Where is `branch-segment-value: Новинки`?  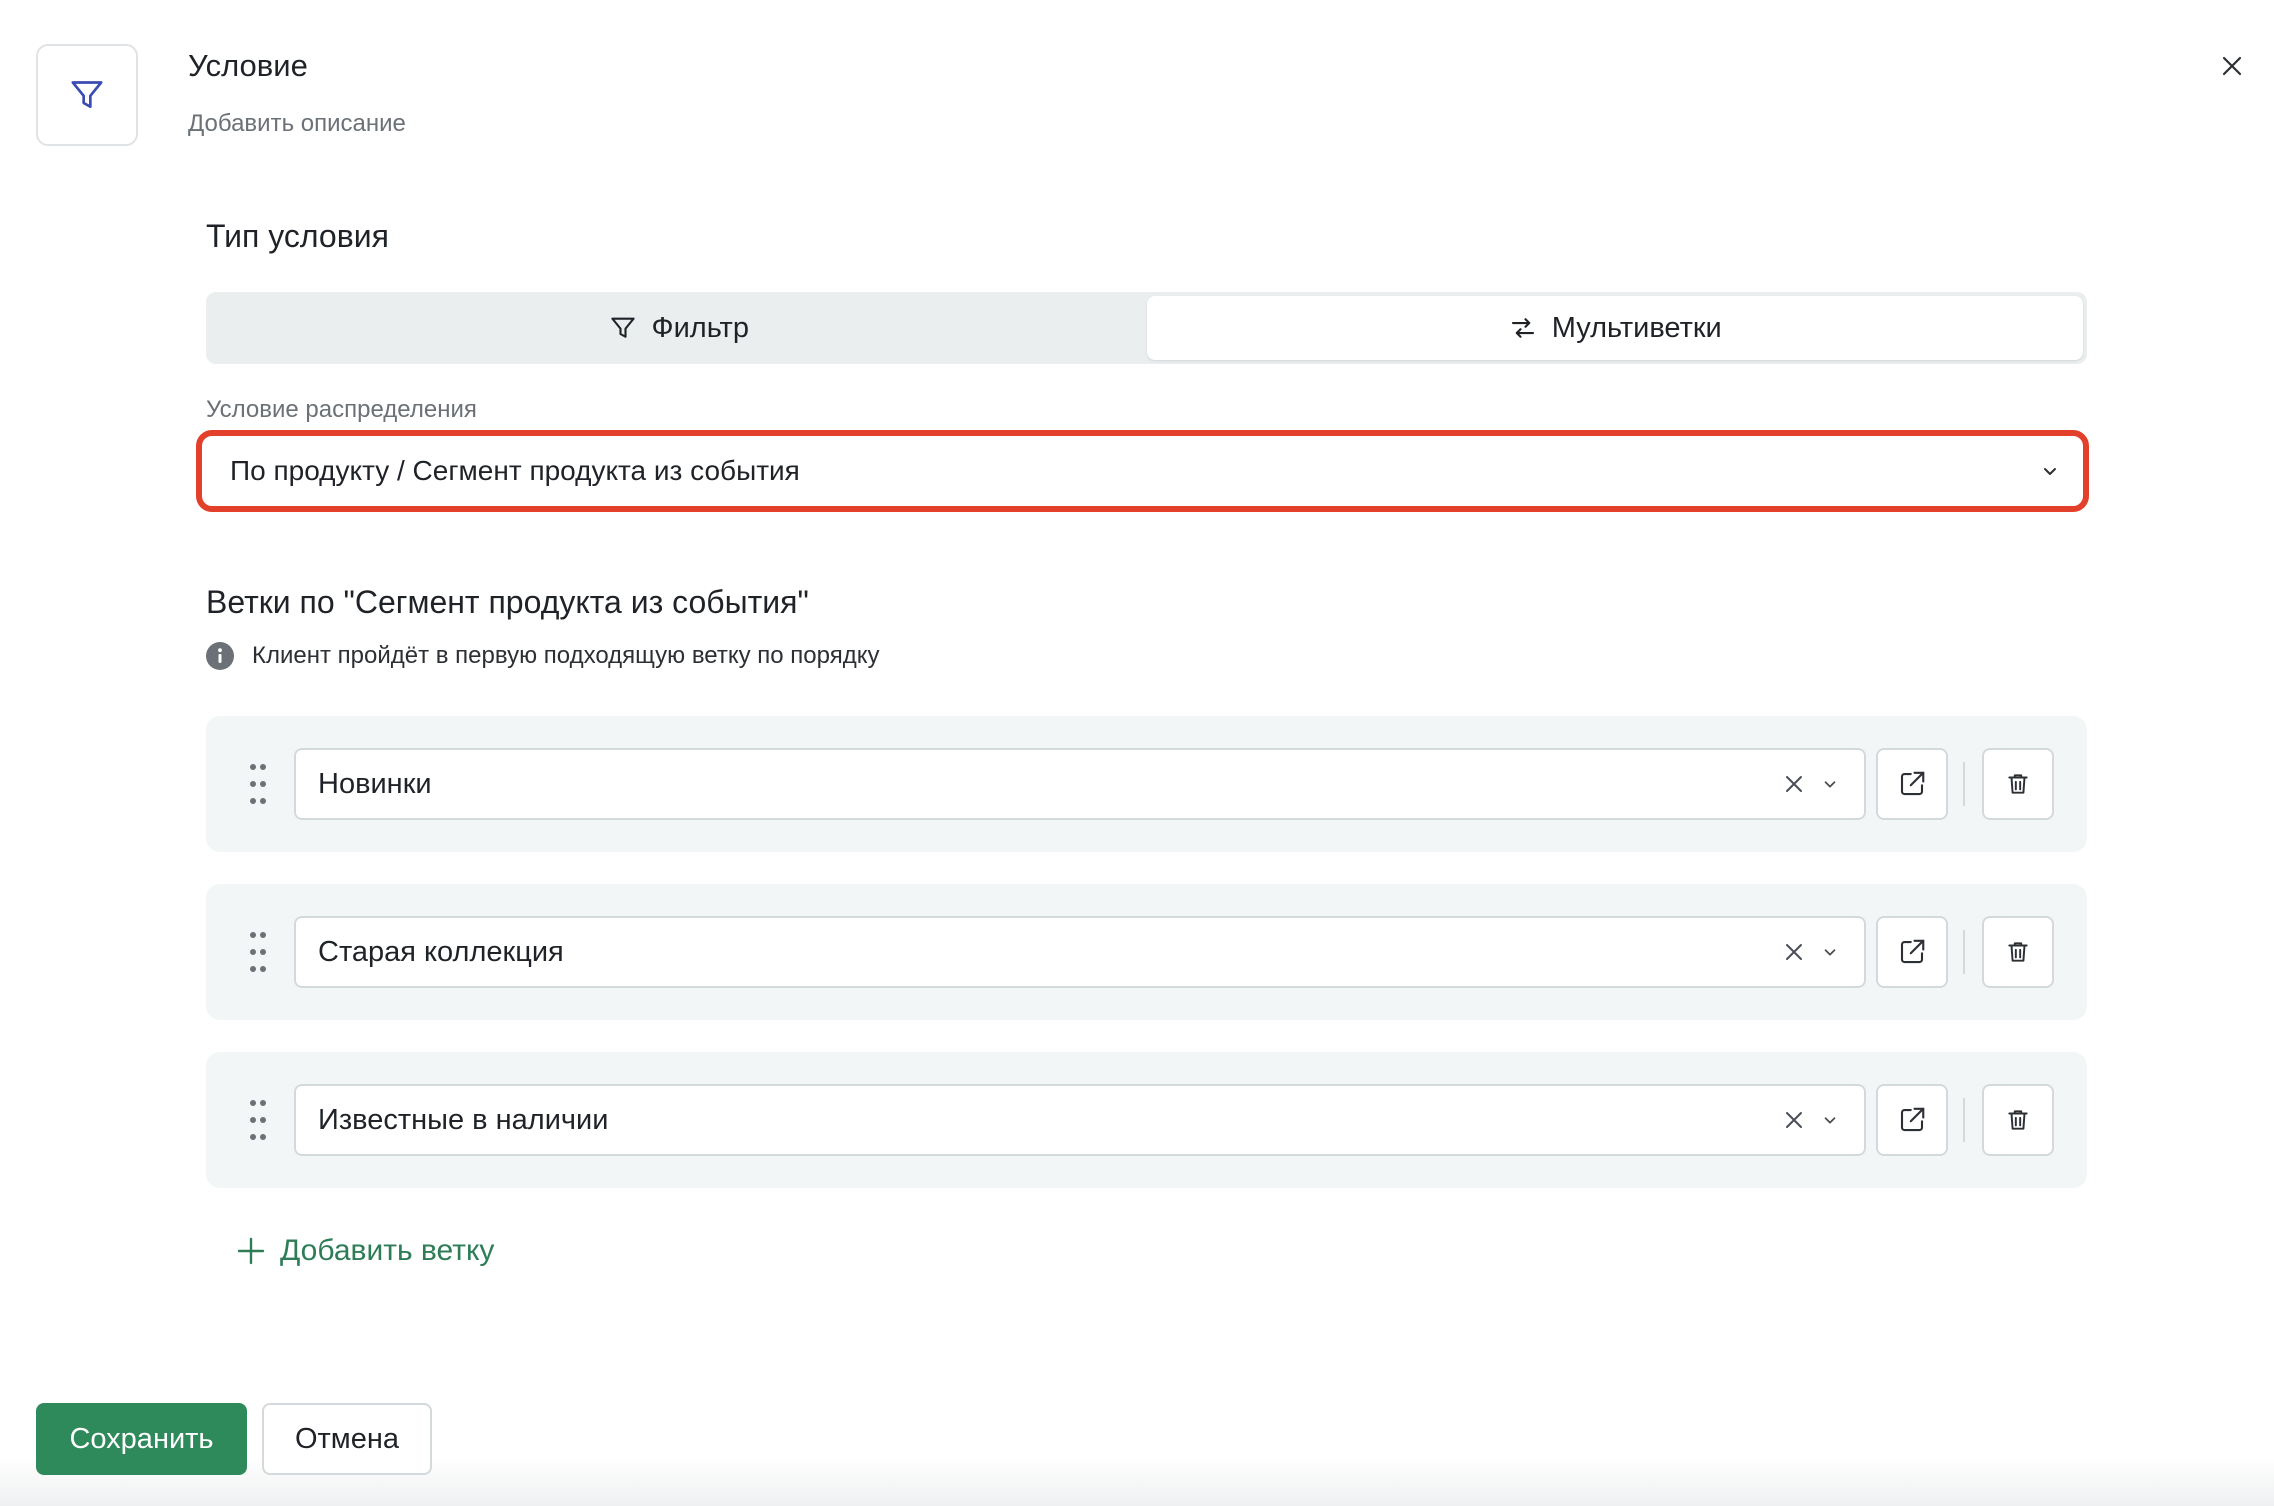
branch-segment-value: Новинки is located at coordinates (375, 783).